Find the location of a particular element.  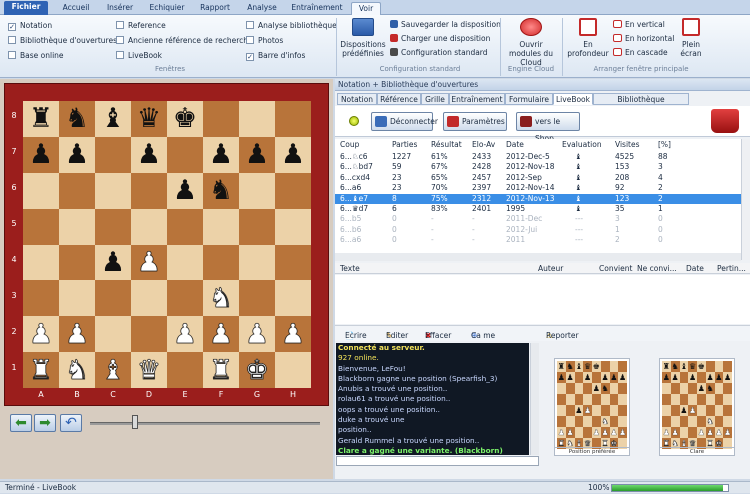

table-row: 6...b5 0 - - 2011-Dec --- 3 0 is located at coordinates (538, 219).